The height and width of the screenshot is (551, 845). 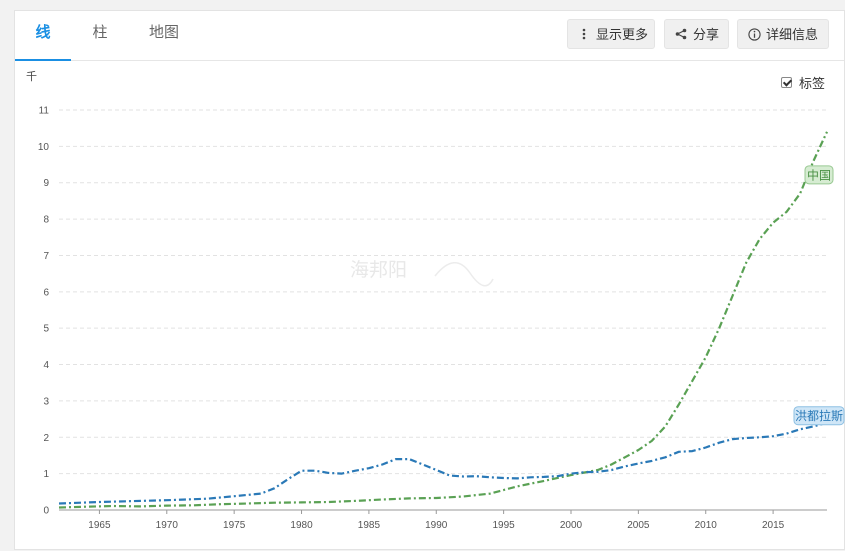 I want to click on x-tick-label: 1995, so click(x=504, y=525).